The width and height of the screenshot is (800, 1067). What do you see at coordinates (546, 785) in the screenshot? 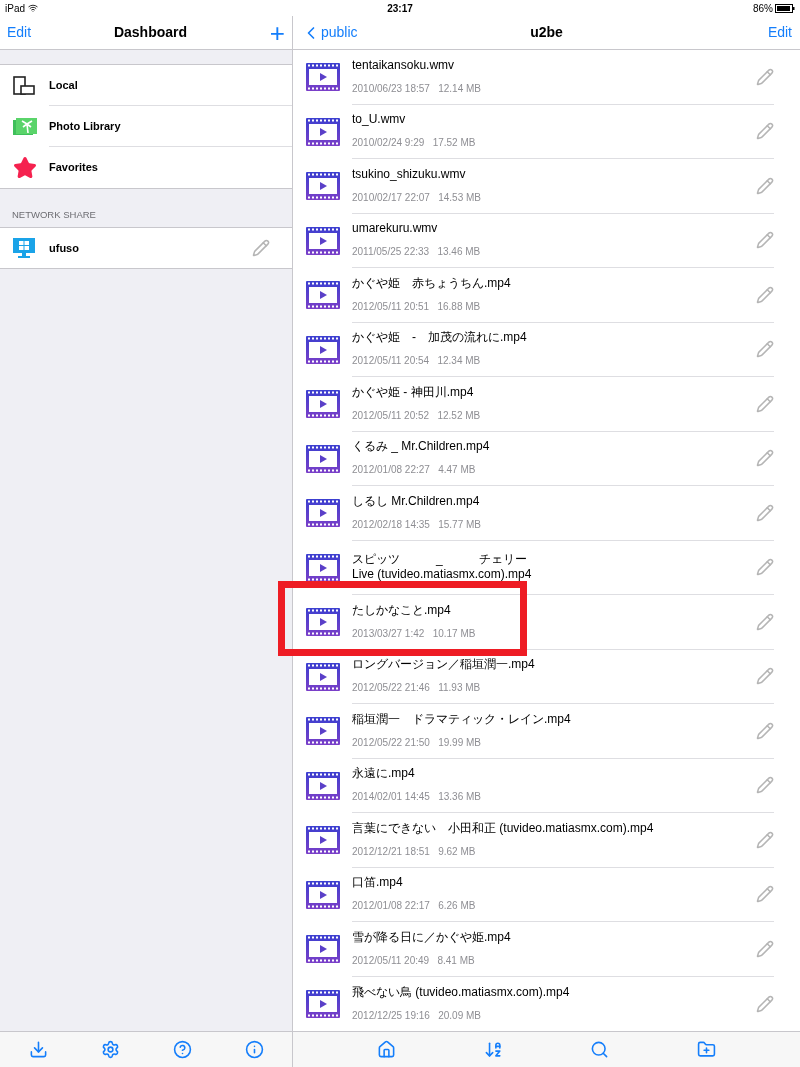
I see `file-row: 永遠に.mp4 2014/02/01 14:45 13.36 MB` at bounding box center [546, 785].